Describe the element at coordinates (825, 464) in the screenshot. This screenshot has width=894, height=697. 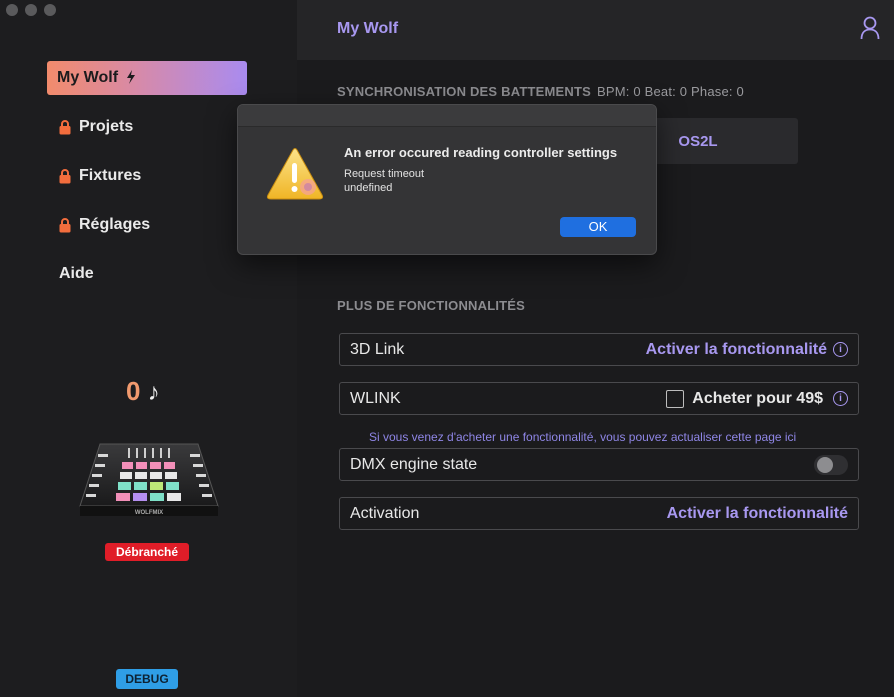
I see `toggle-knob` at that location.